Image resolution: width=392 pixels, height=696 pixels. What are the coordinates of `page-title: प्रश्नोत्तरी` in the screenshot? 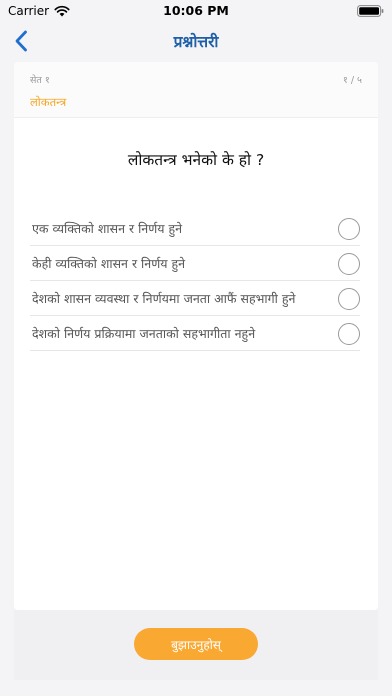 It's located at (196, 42).